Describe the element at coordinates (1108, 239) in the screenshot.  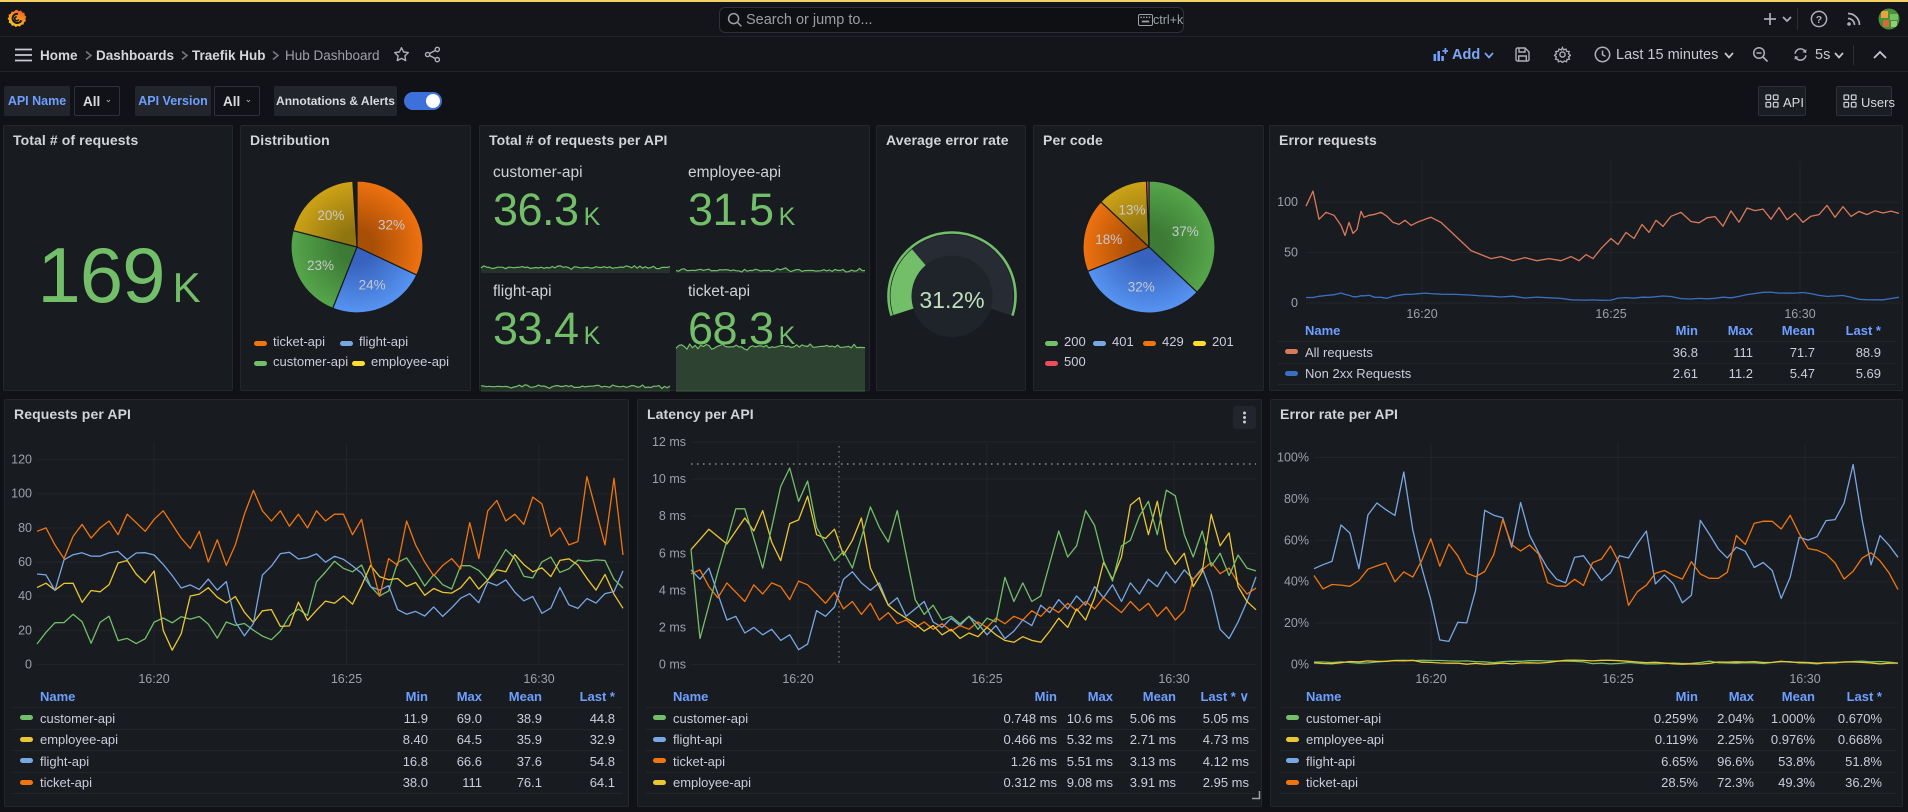
I see `svg-text: 18%` at that location.